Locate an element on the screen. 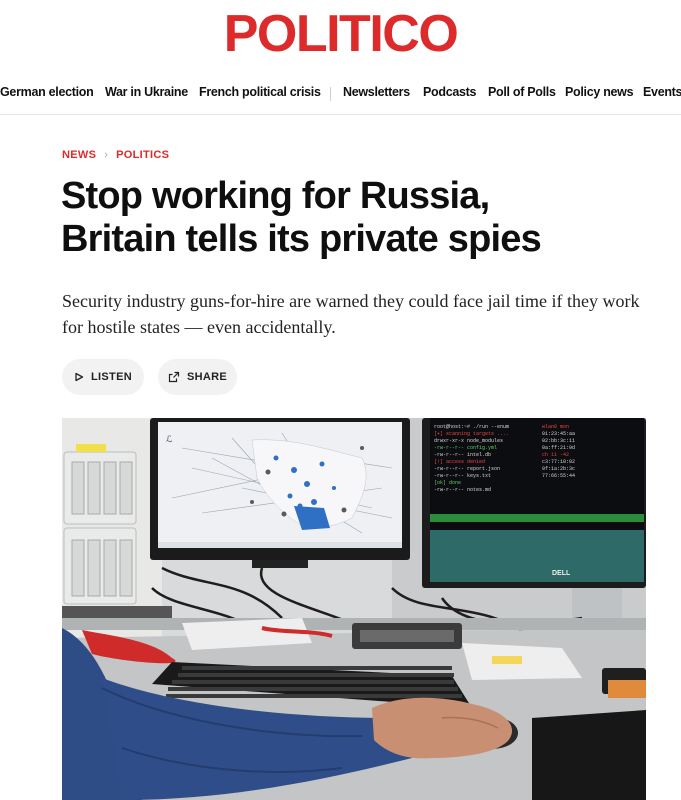 Image resolution: width=681 pixels, height=800 pixels. share-button: SHARE is located at coordinates (197, 377).